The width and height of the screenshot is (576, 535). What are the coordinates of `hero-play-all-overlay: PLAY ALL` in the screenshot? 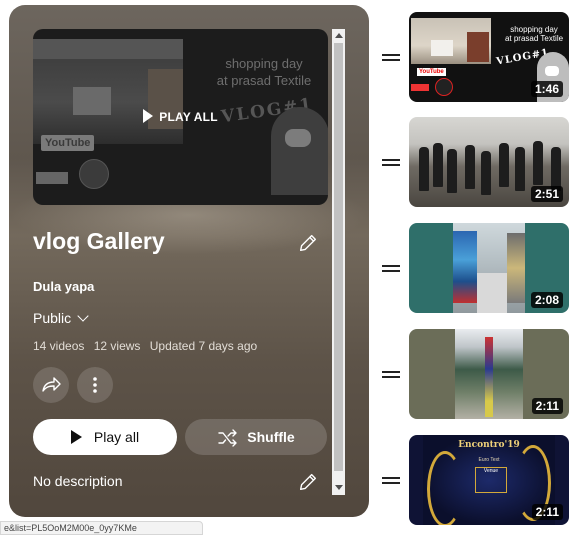 It's located at (180, 116).